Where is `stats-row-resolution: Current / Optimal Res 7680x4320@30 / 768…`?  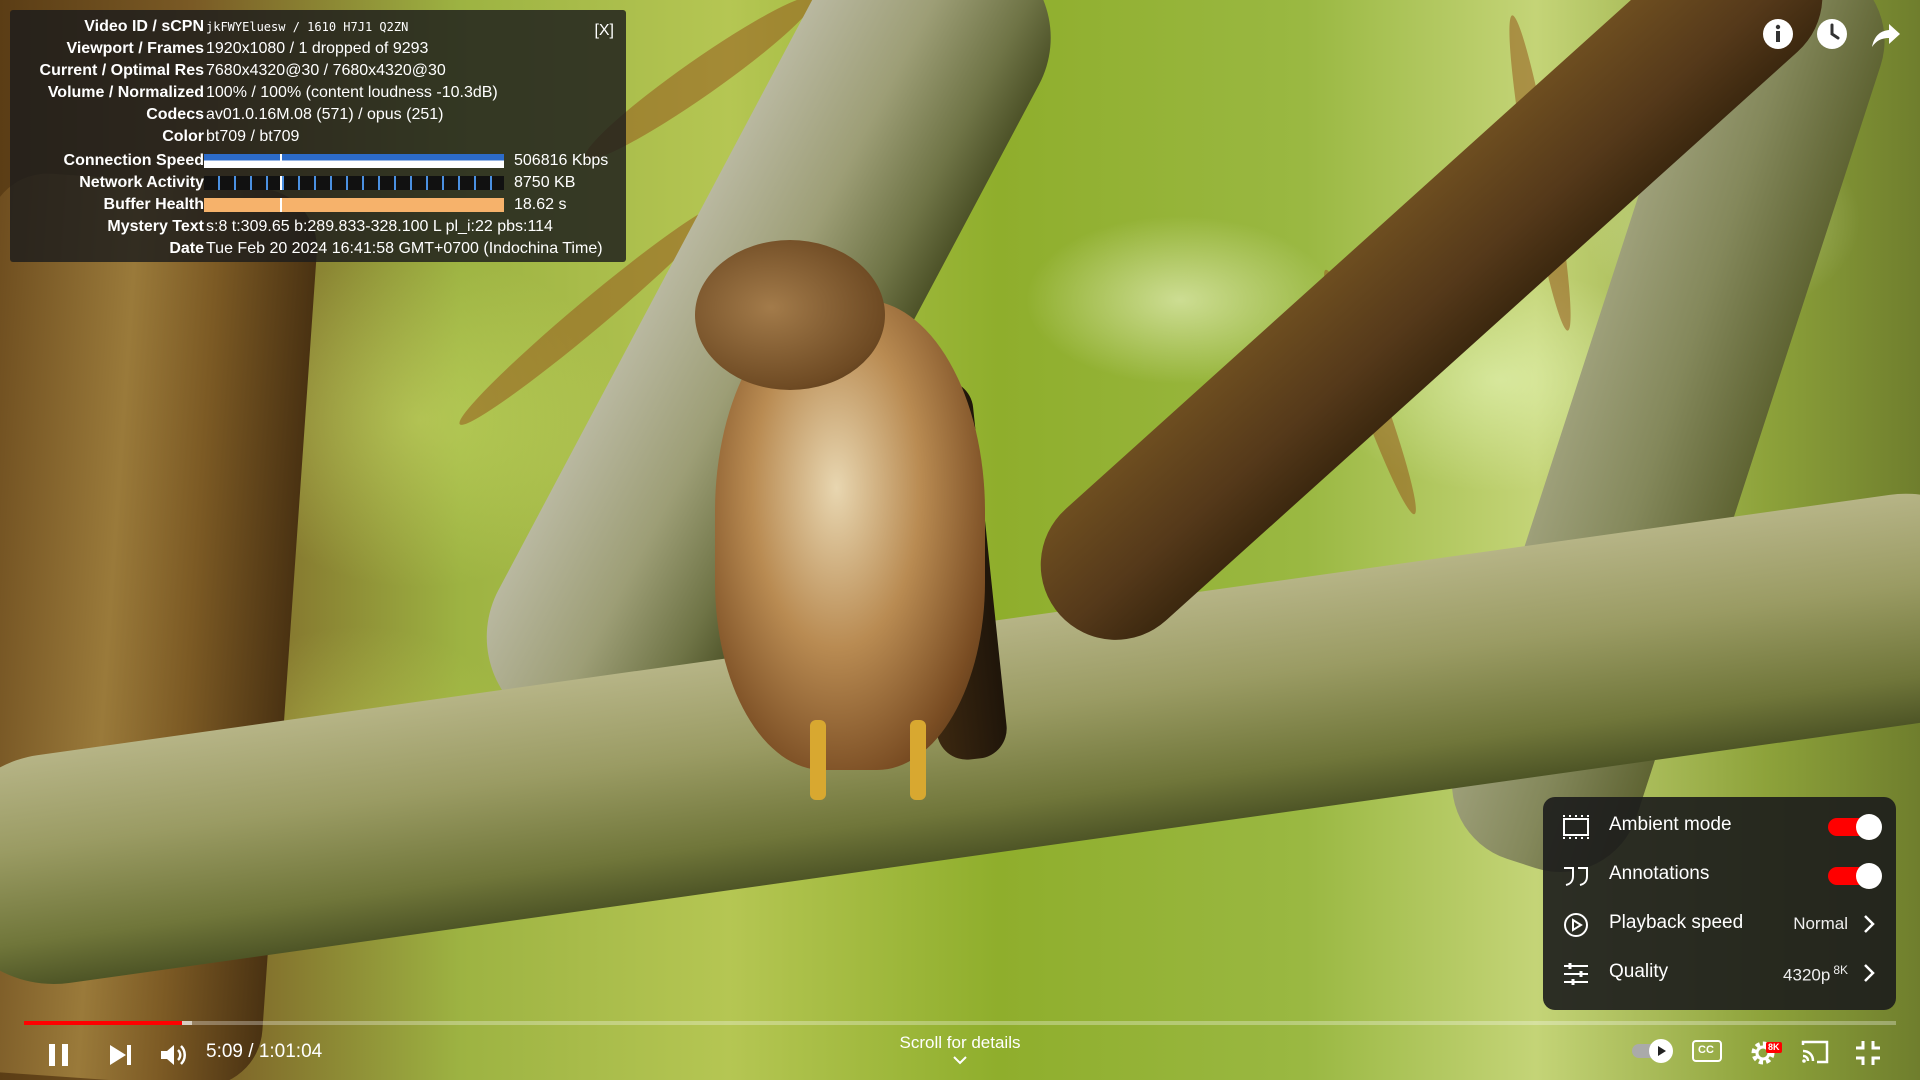
stats-row-resolution: Current / Optimal Res 7680x4320@30 / 768… is located at coordinates (318, 71).